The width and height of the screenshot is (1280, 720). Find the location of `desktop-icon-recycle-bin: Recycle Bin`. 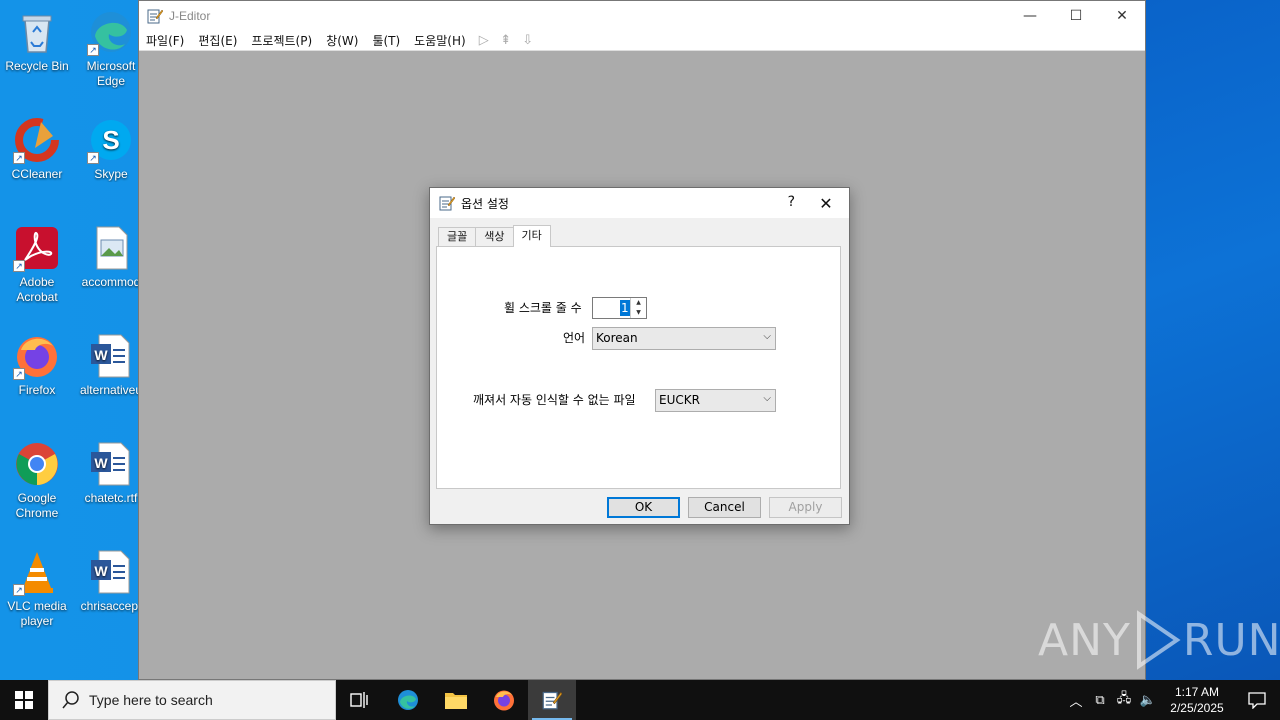

desktop-icon-recycle-bin: Recycle Bin is located at coordinates (37, 41).